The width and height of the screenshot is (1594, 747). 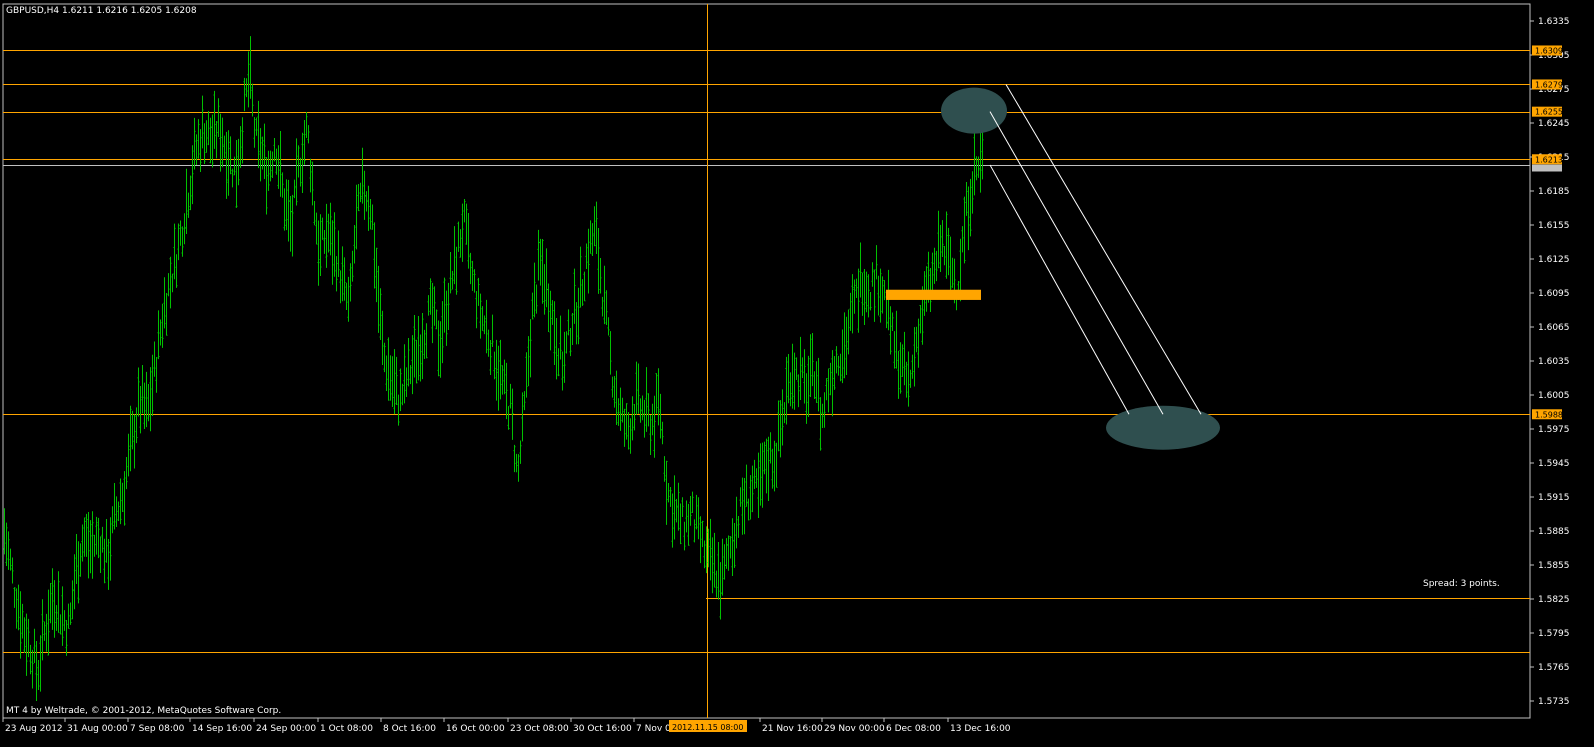 What do you see at coordinates (854, 729) in the screenshot?
I see `x-tick-label: 29 Nov 00:00` at bounding box center [854, 729].